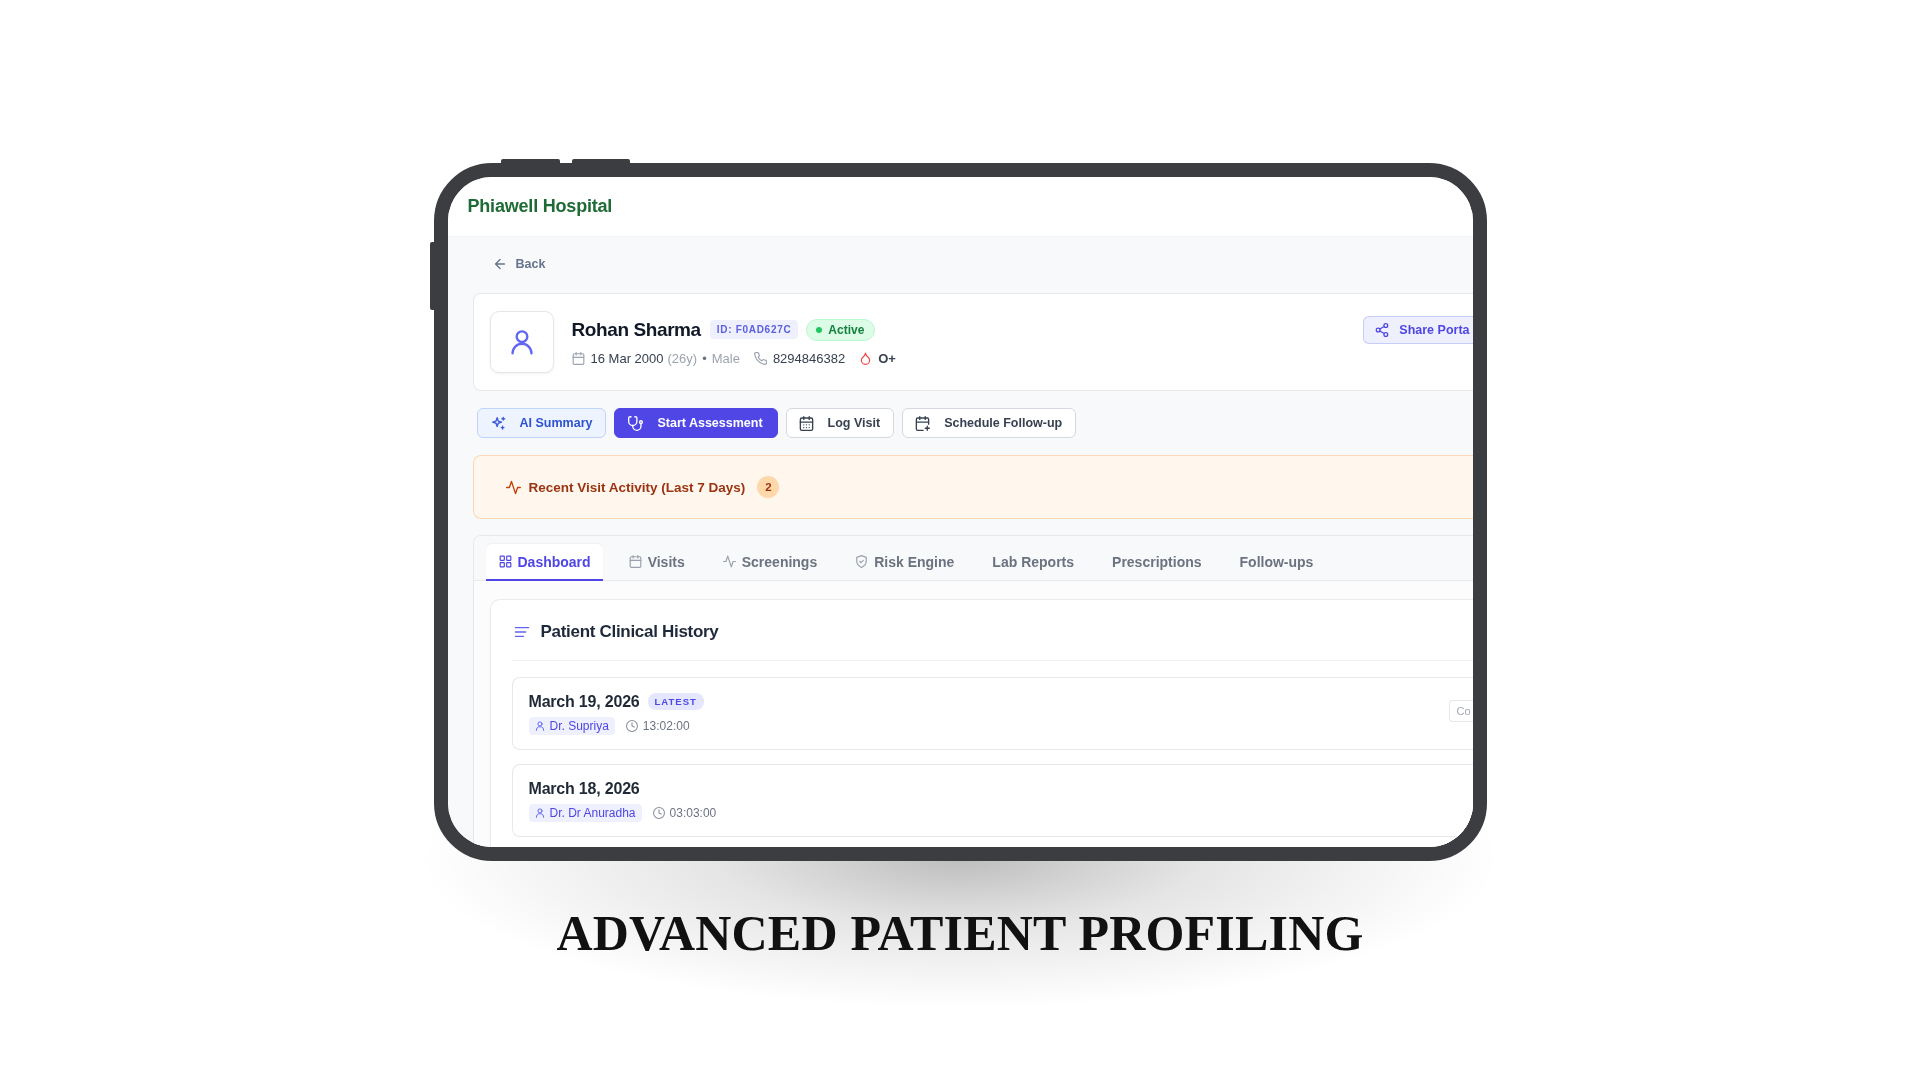 The image size is (1920, 1075). I want to click on tab: Lab Reports, so click(1033, 562).